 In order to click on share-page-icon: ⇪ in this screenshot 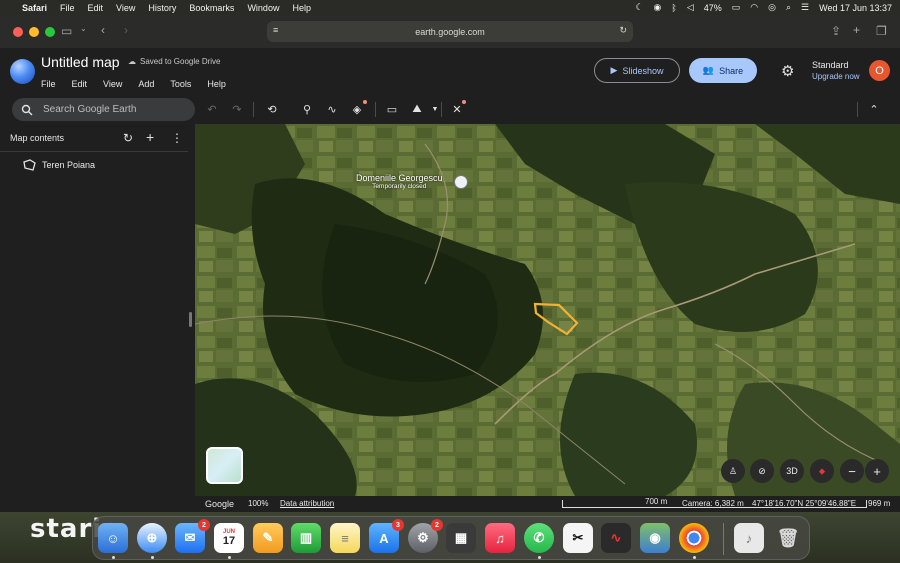, I will do `click(836, 31)`.